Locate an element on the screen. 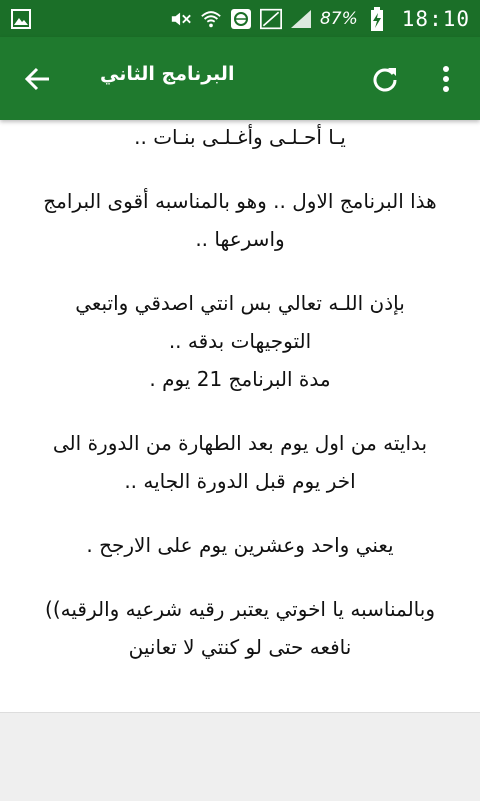 The height and width of the screenshot is (801, 480). status-right: 87% 18:10 is located at coordinates (320, 18).